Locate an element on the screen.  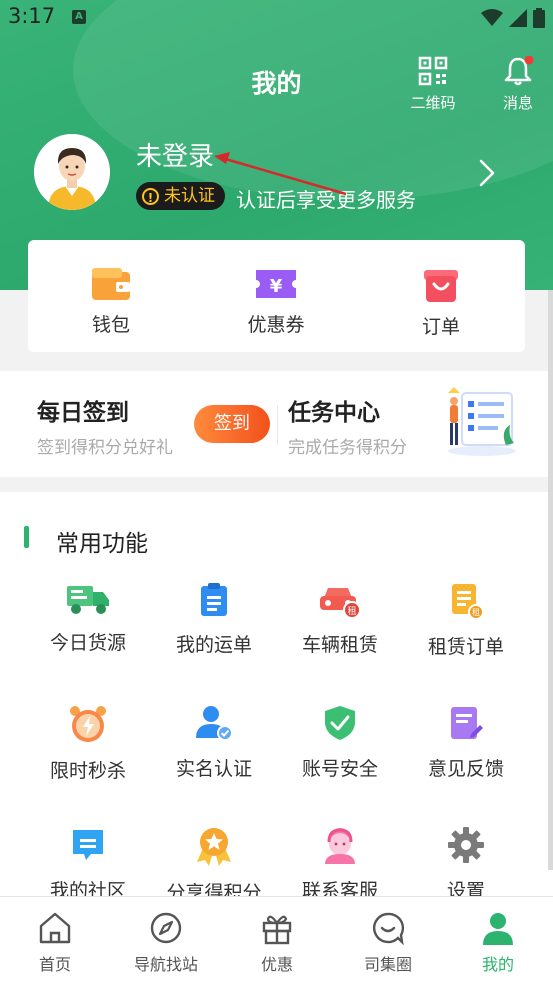
function-label: 账号安全 is located at coordinates (339, 769).